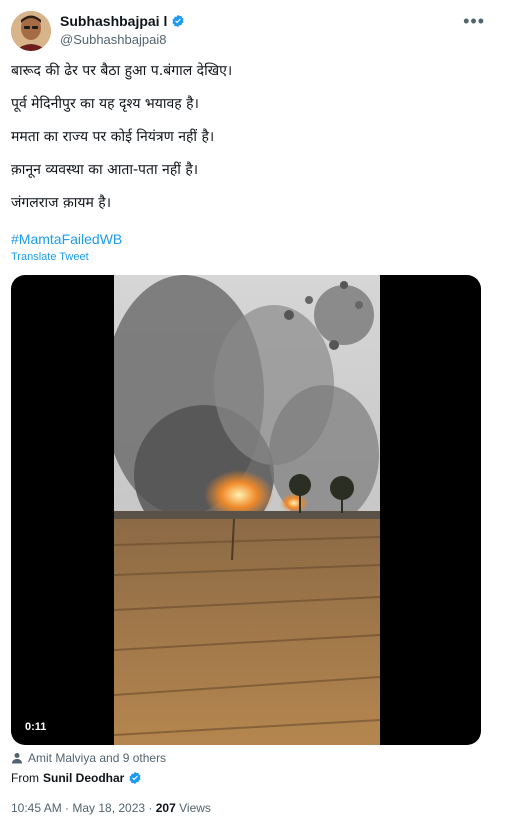 The image size is (515, 838). Describe the element at coordinates (61, 203) in the screenshot. I see `tweet-line: जंगलराज क़ायम है।` at that location.